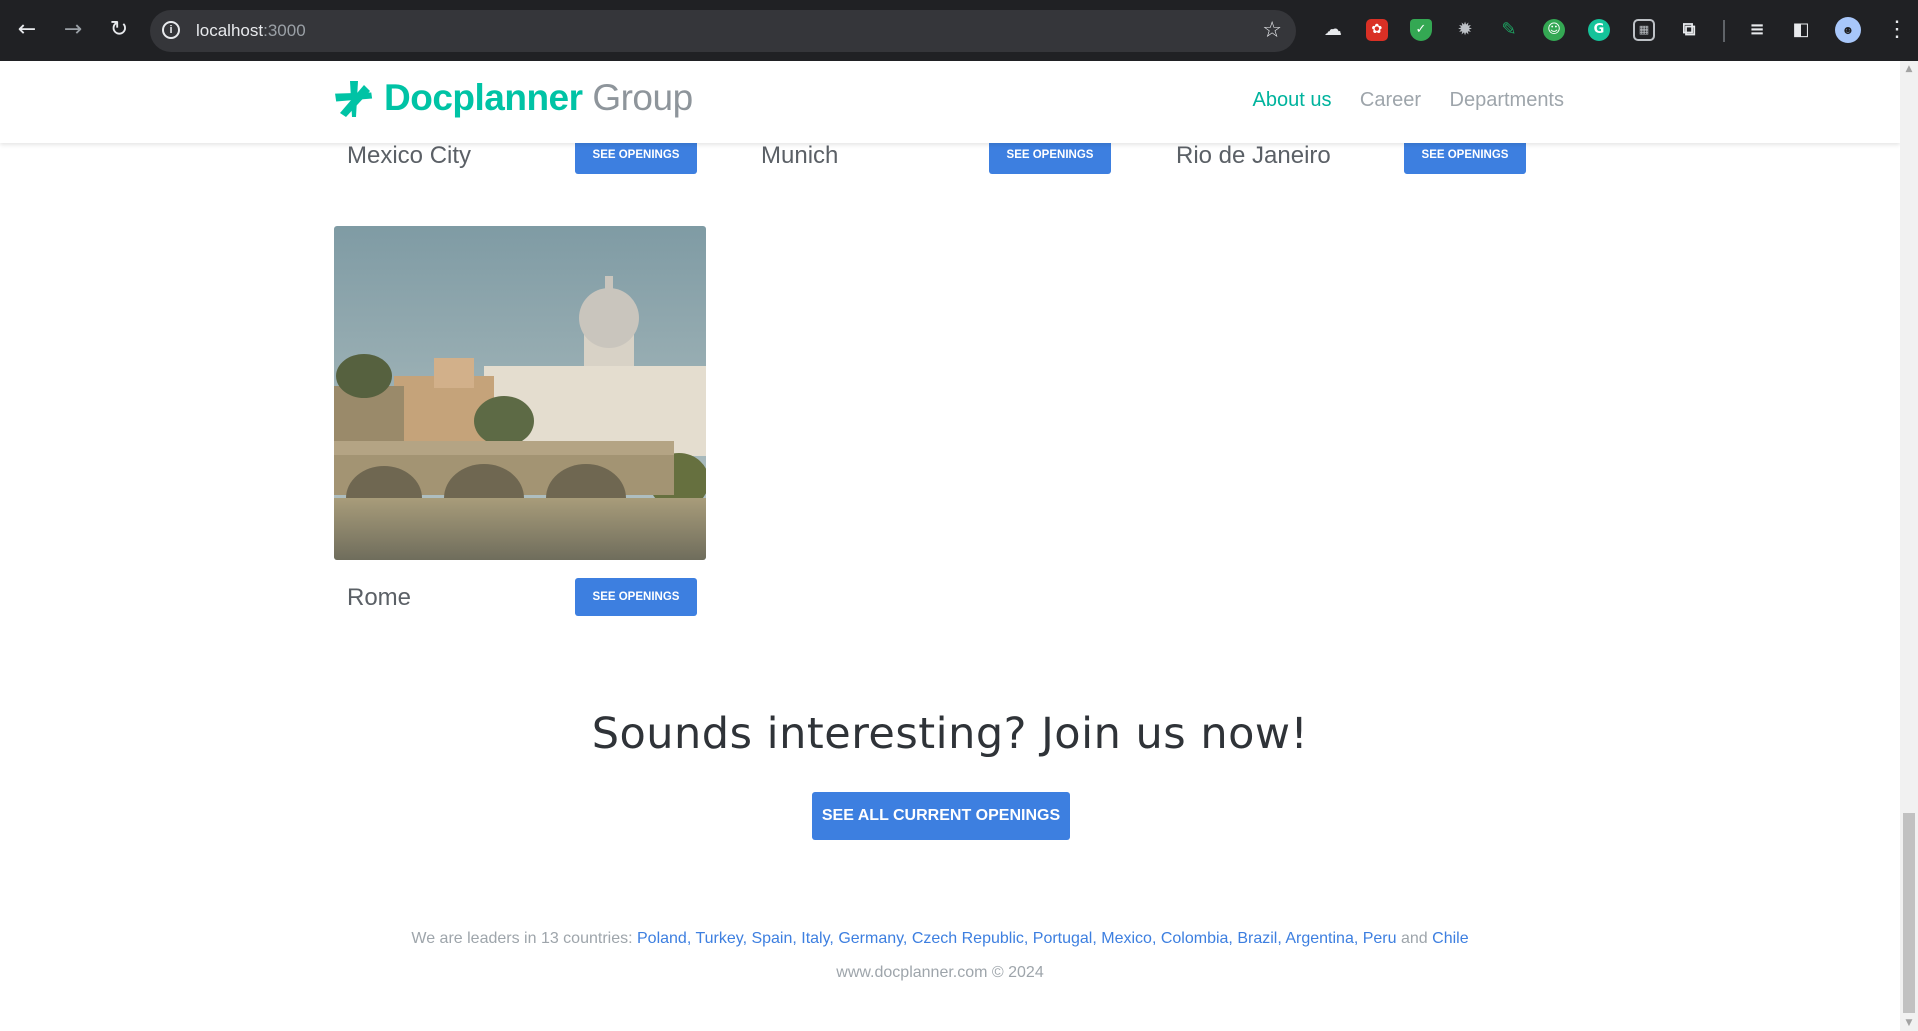 The image size is (1918, 1031). Describe the element at coordinates (1272, 30) in the screenshot. I see `bookmark-star-icon: ☆` at that location.